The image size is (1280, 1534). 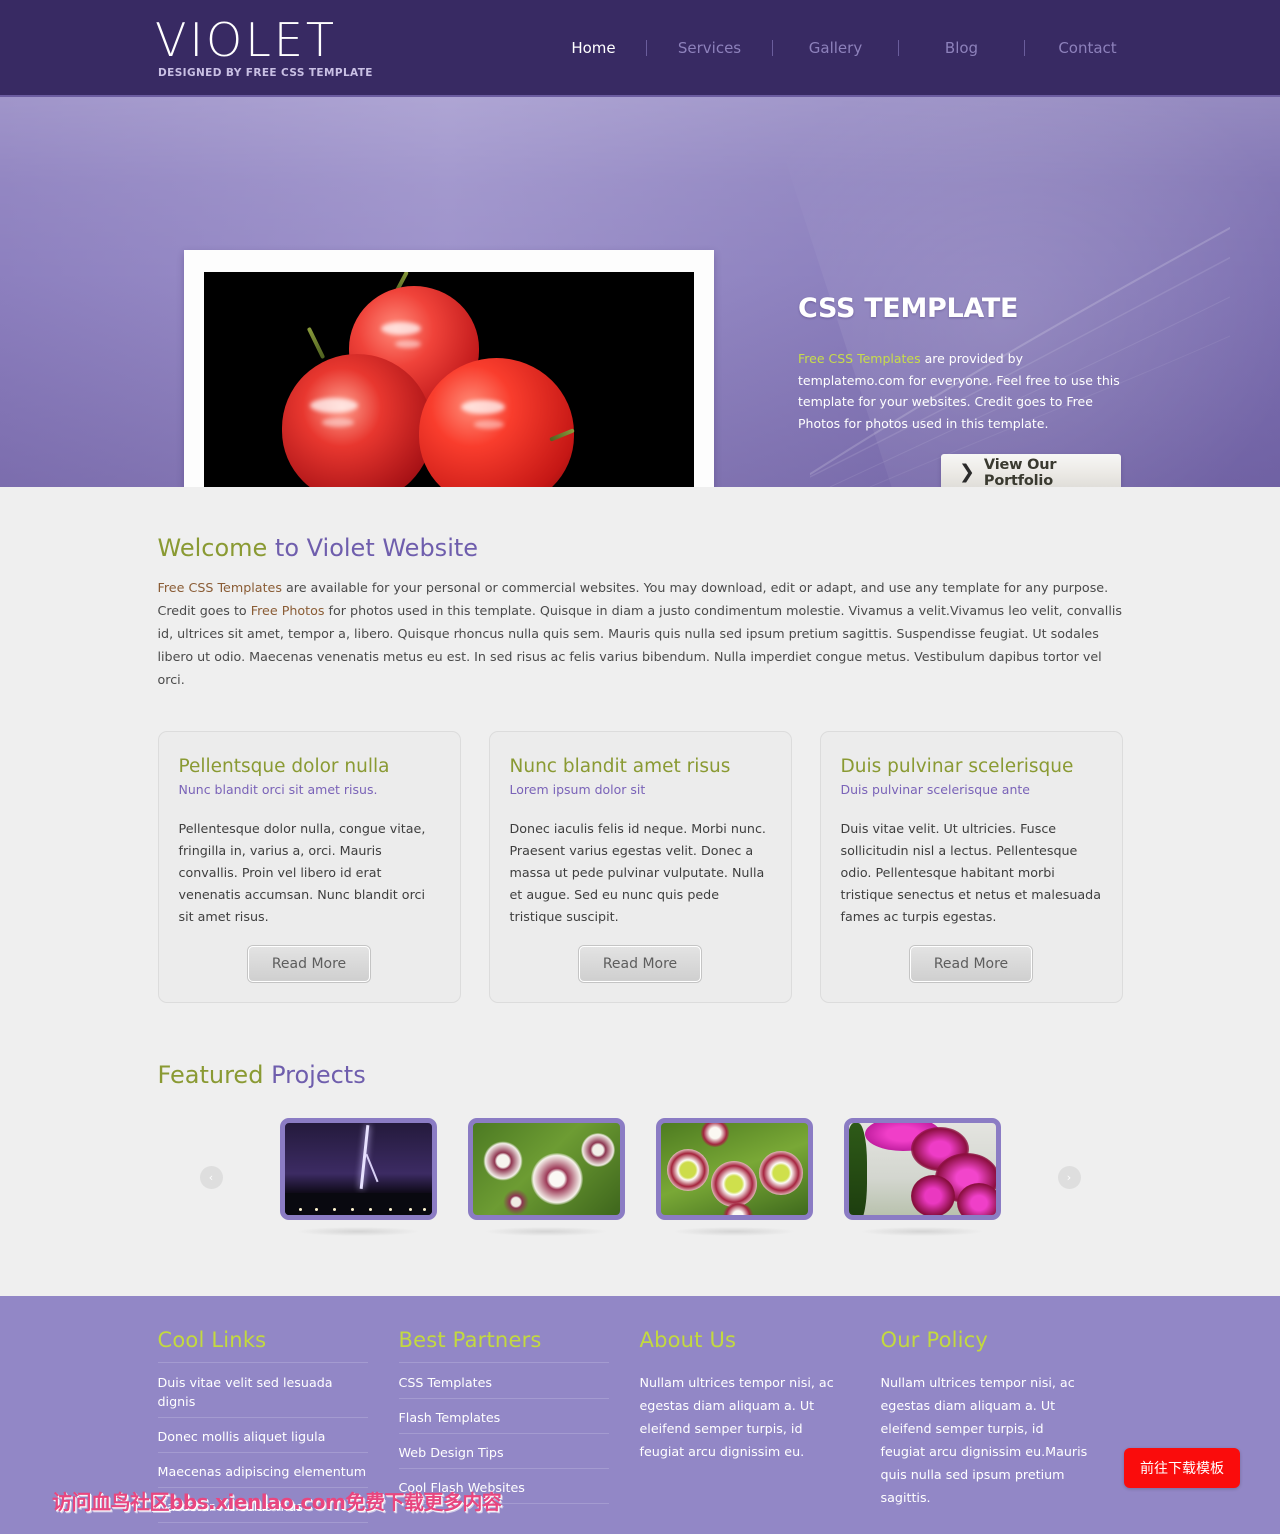 I want to click on nav-item-services: Services, so click(x=709, y=48).